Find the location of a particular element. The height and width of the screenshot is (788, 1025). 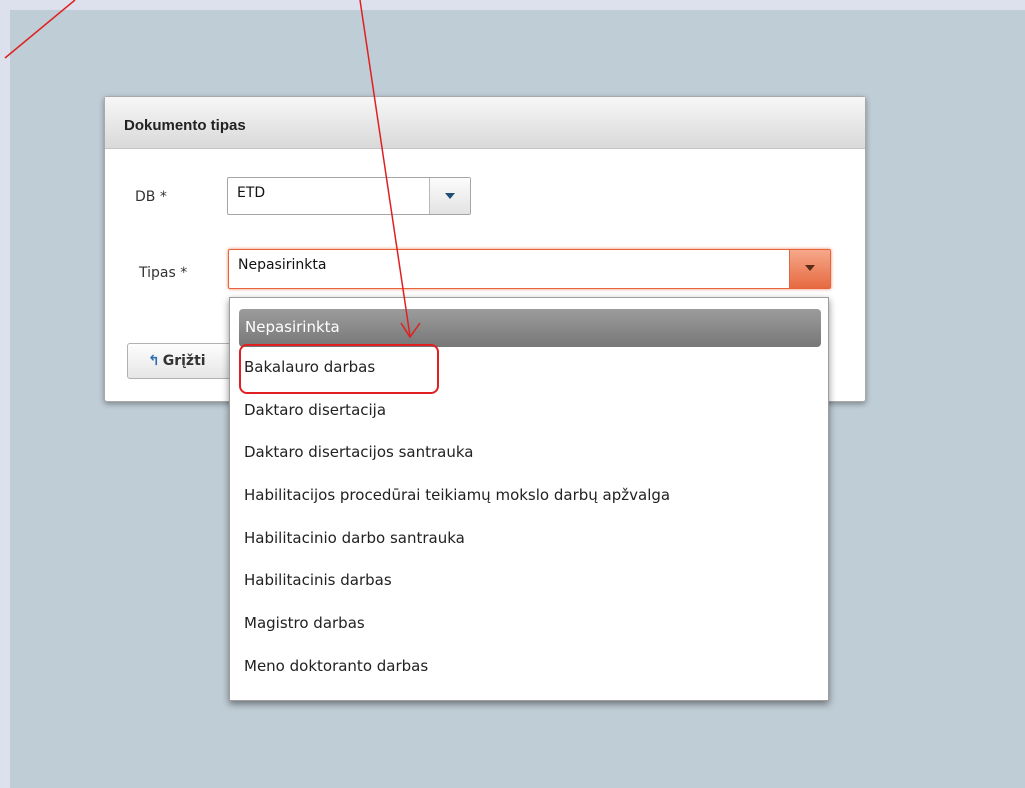

db-dropdown-button is located at coordinates (449, 196).